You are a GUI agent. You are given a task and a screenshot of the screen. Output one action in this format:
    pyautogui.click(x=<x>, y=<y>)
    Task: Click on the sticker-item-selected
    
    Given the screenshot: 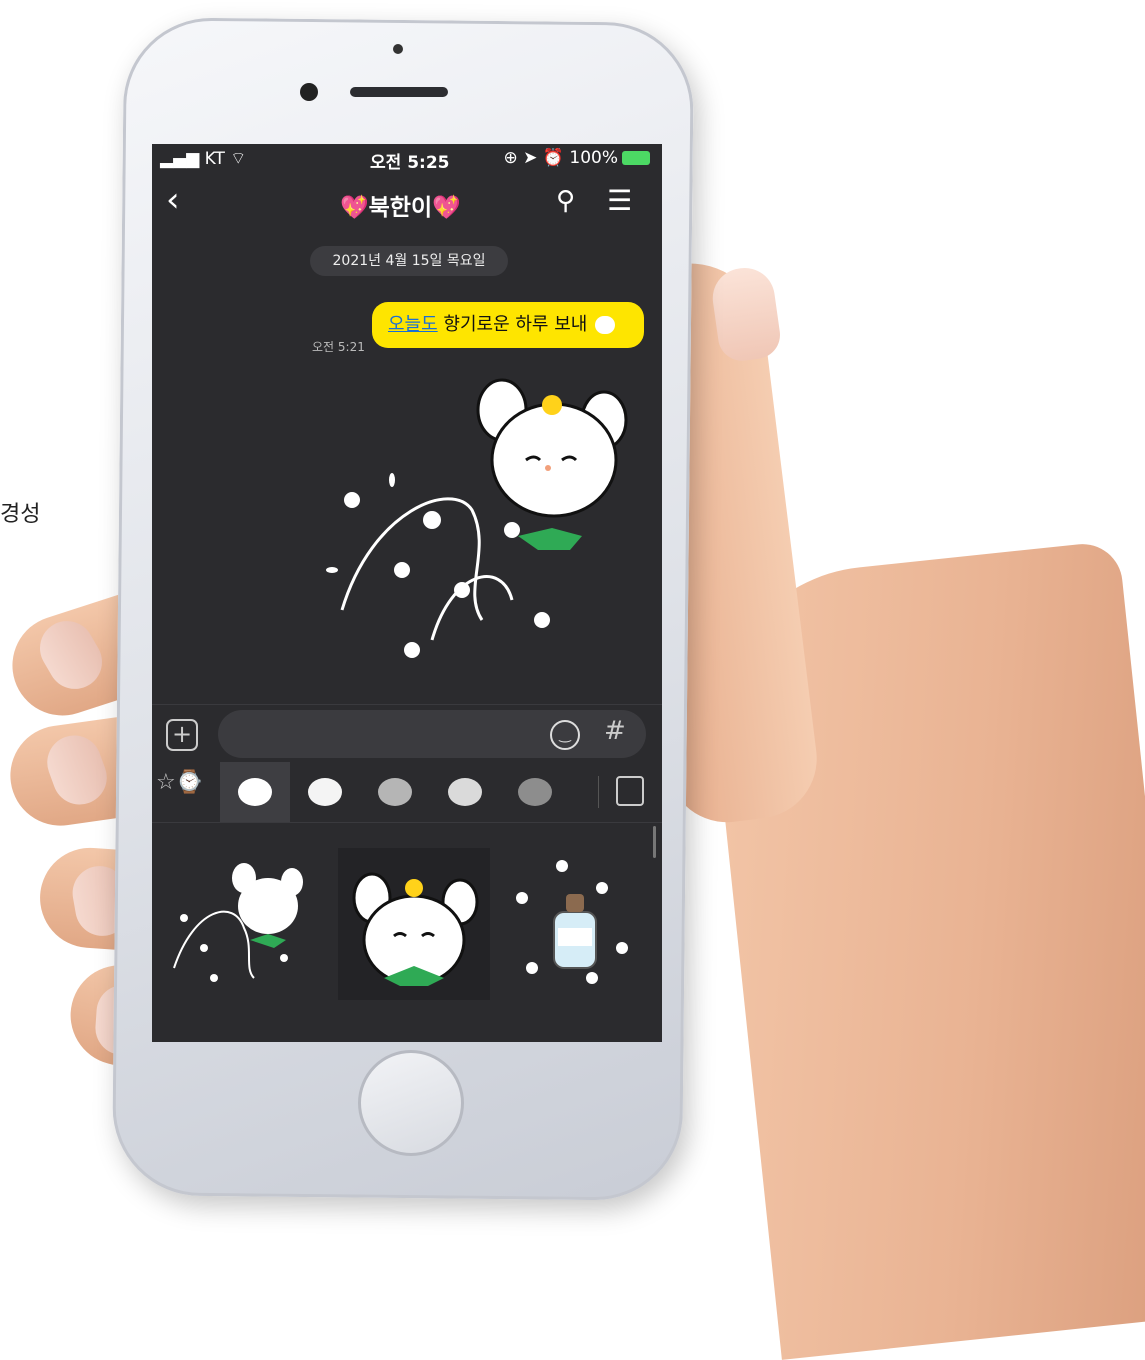 What is the action you would take?
    pyautogui.click(x=414, y=924)
    